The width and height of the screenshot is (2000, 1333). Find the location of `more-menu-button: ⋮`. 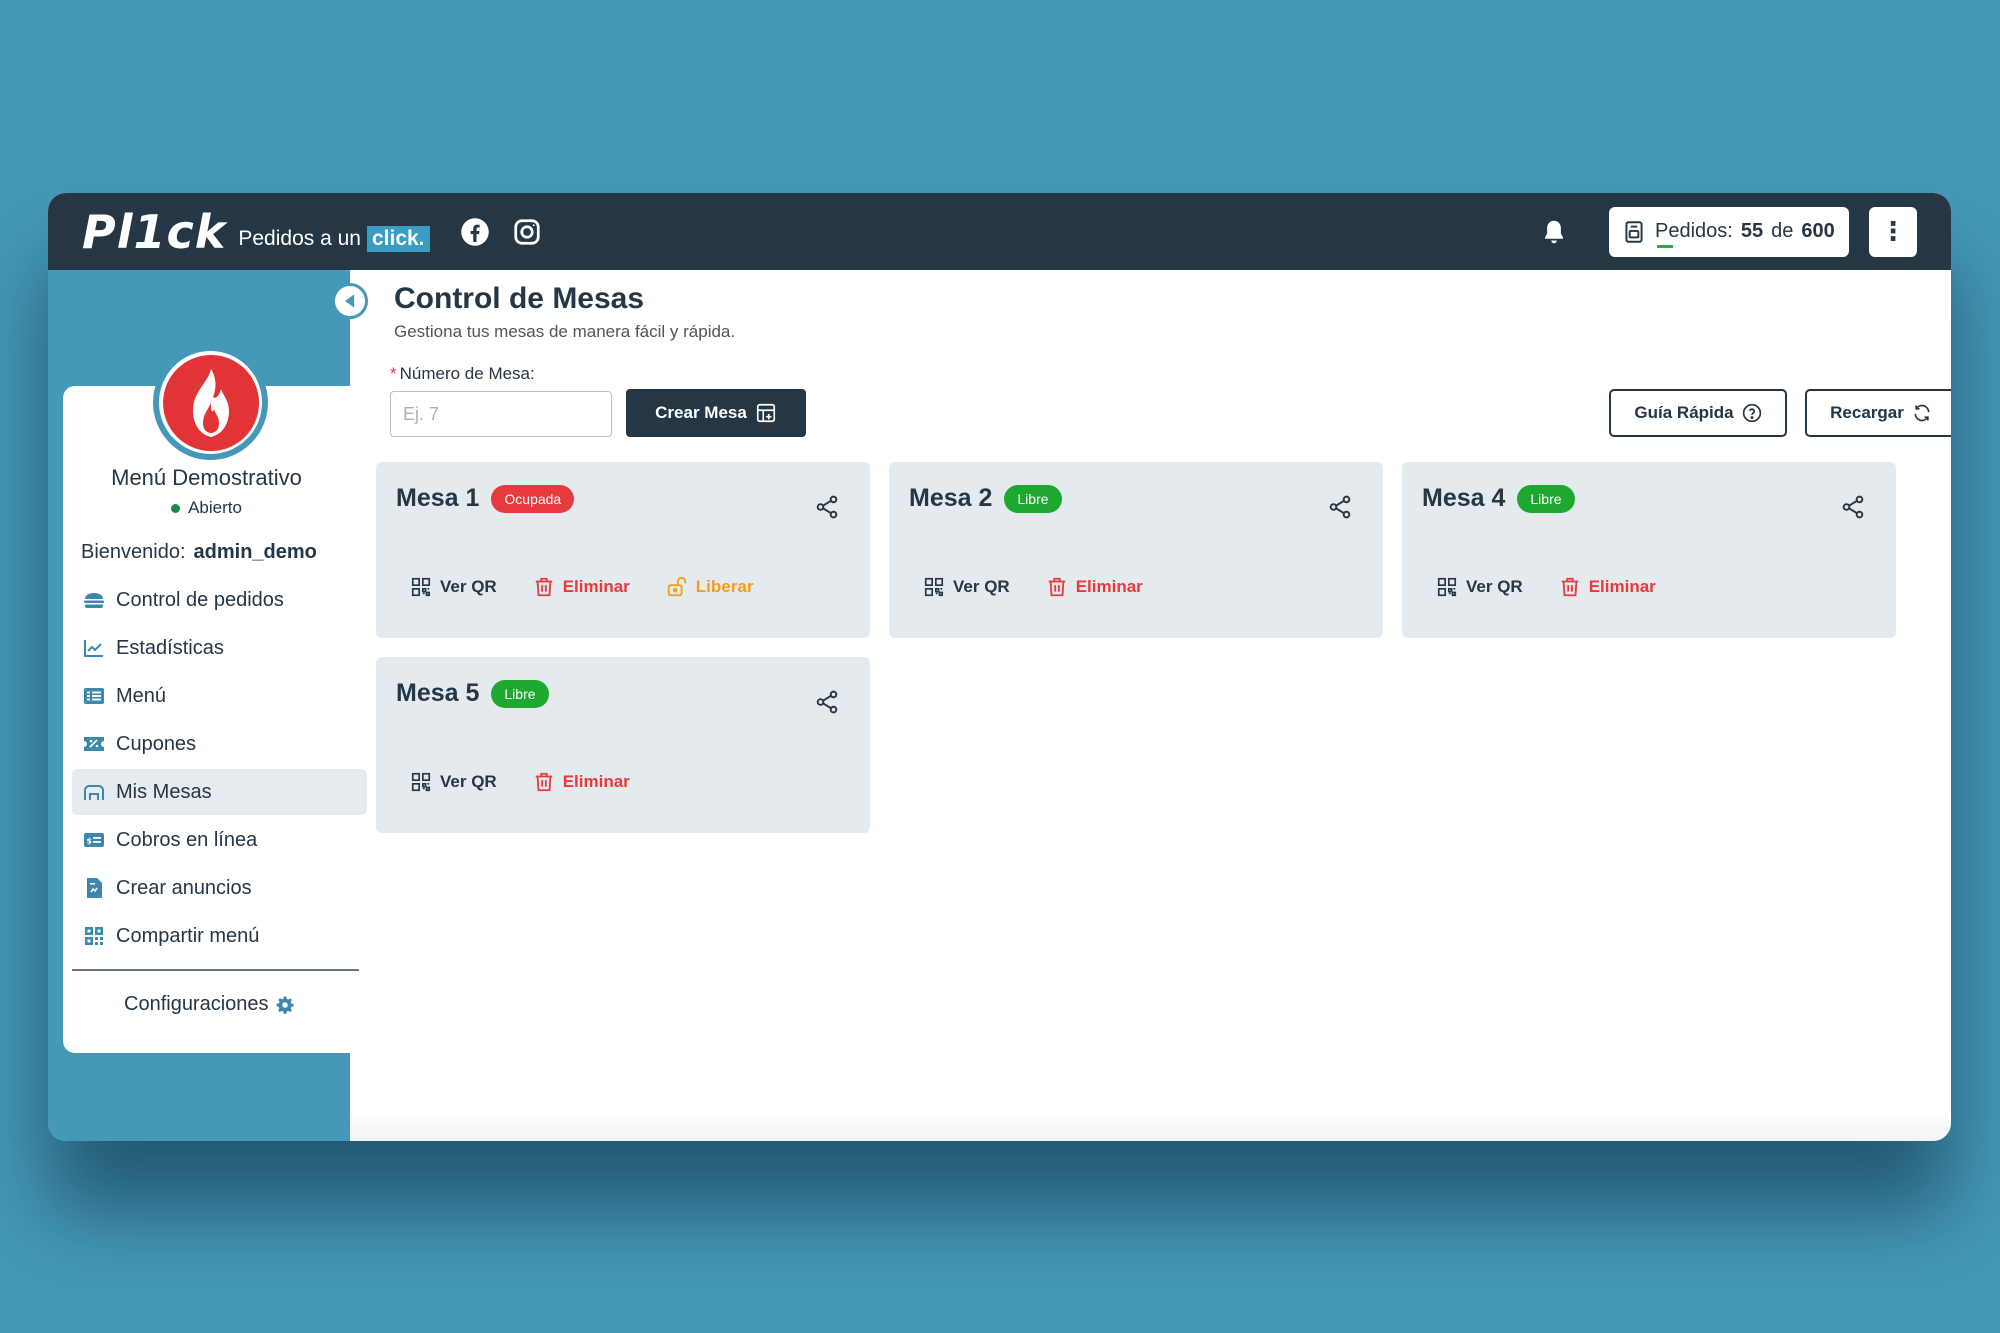

more-menu-button: ⋮ is located at coordinates (1893, 231).